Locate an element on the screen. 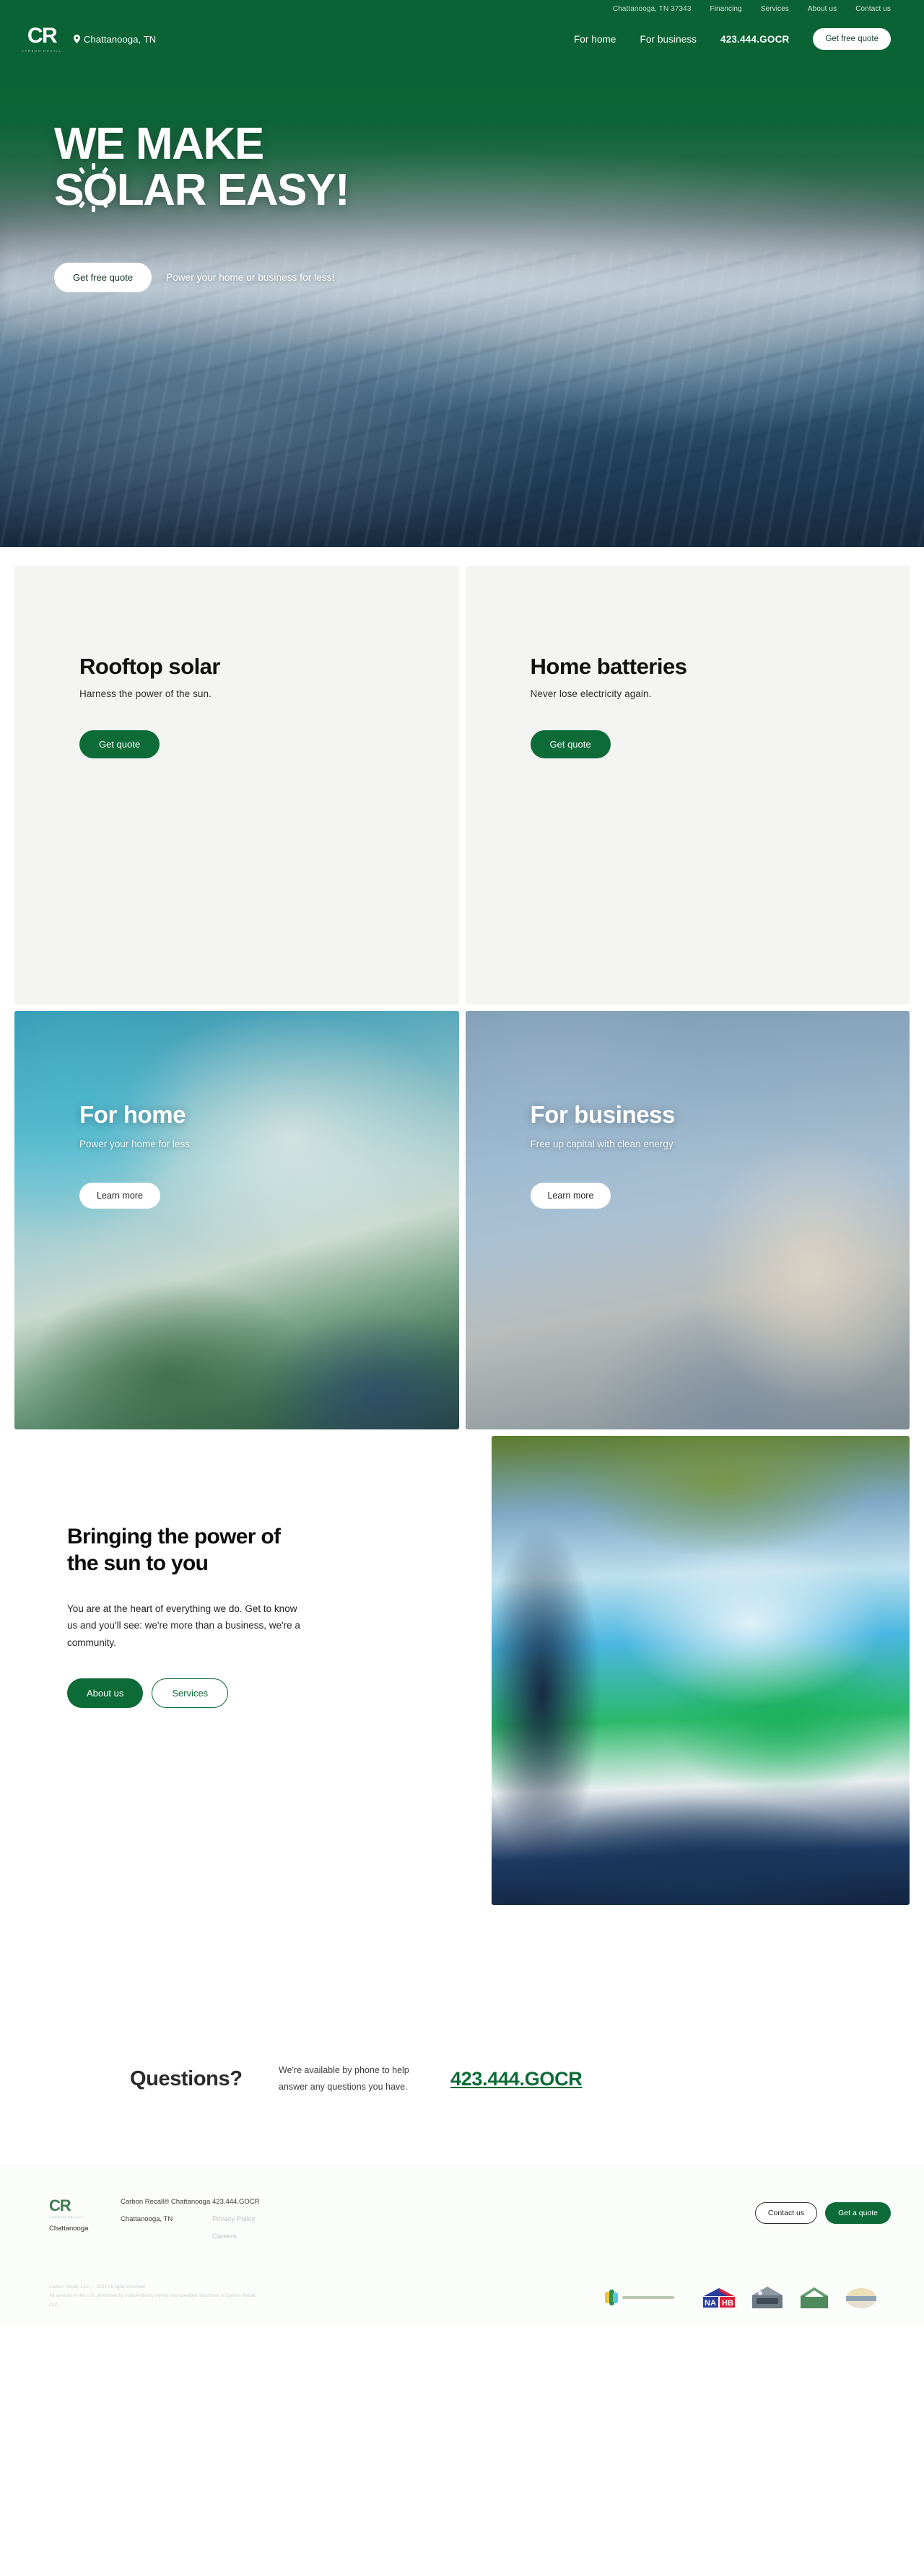 This screenshot has width=924, height=2576. map-pin-icon is located at coordinates (77, 39).